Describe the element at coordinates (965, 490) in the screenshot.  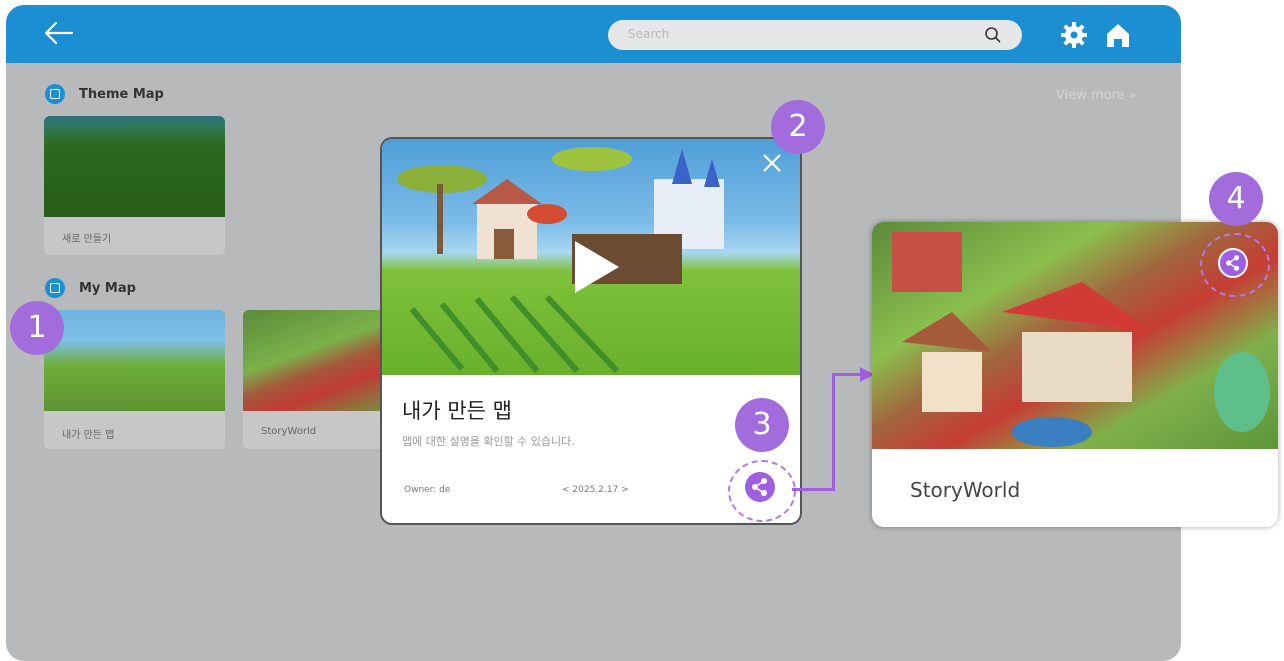
I see `storyworld-title: StoryWorld` at that location.